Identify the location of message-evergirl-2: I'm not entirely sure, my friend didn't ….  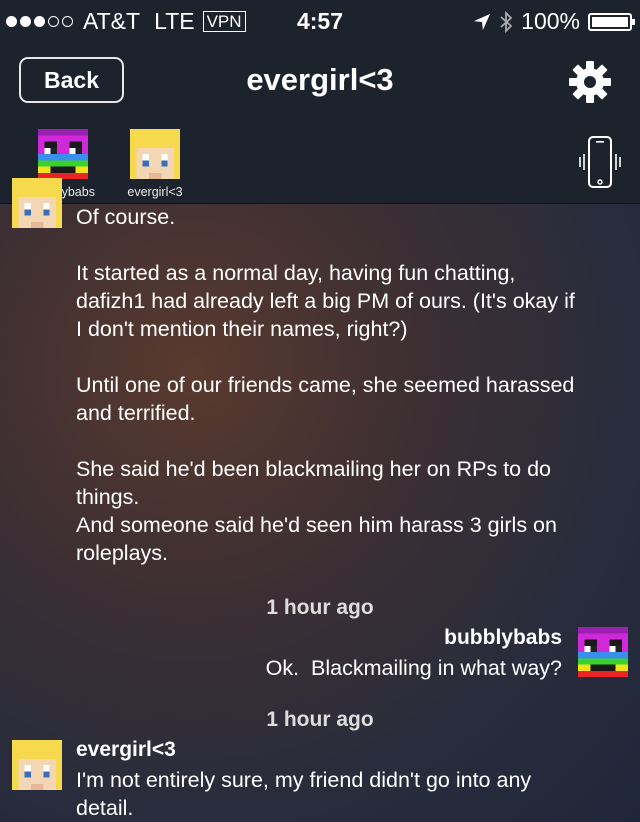
(356, 794).